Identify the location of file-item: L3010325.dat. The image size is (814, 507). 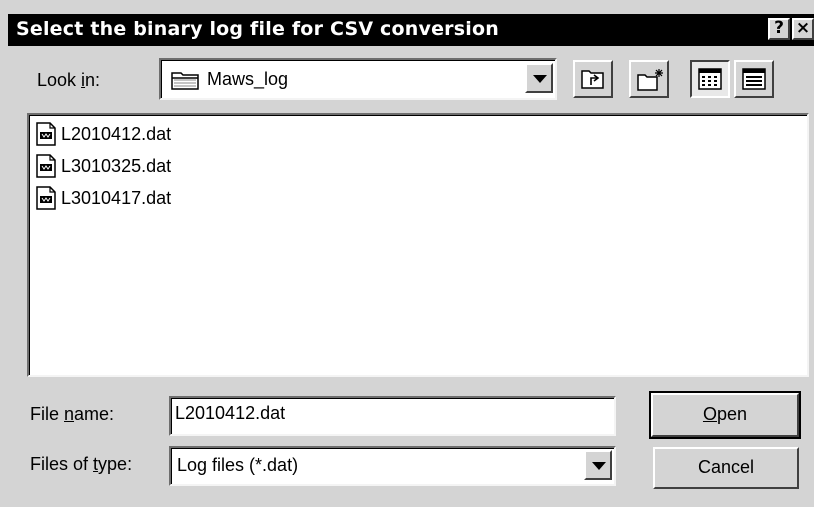
(103, 166).